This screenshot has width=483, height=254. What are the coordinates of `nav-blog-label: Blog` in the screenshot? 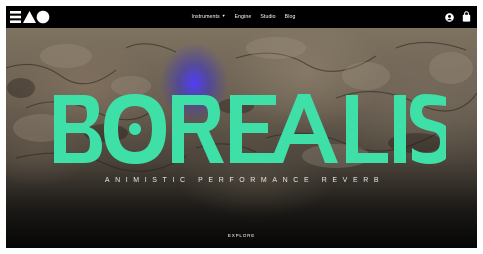 It's located at (290, 17).